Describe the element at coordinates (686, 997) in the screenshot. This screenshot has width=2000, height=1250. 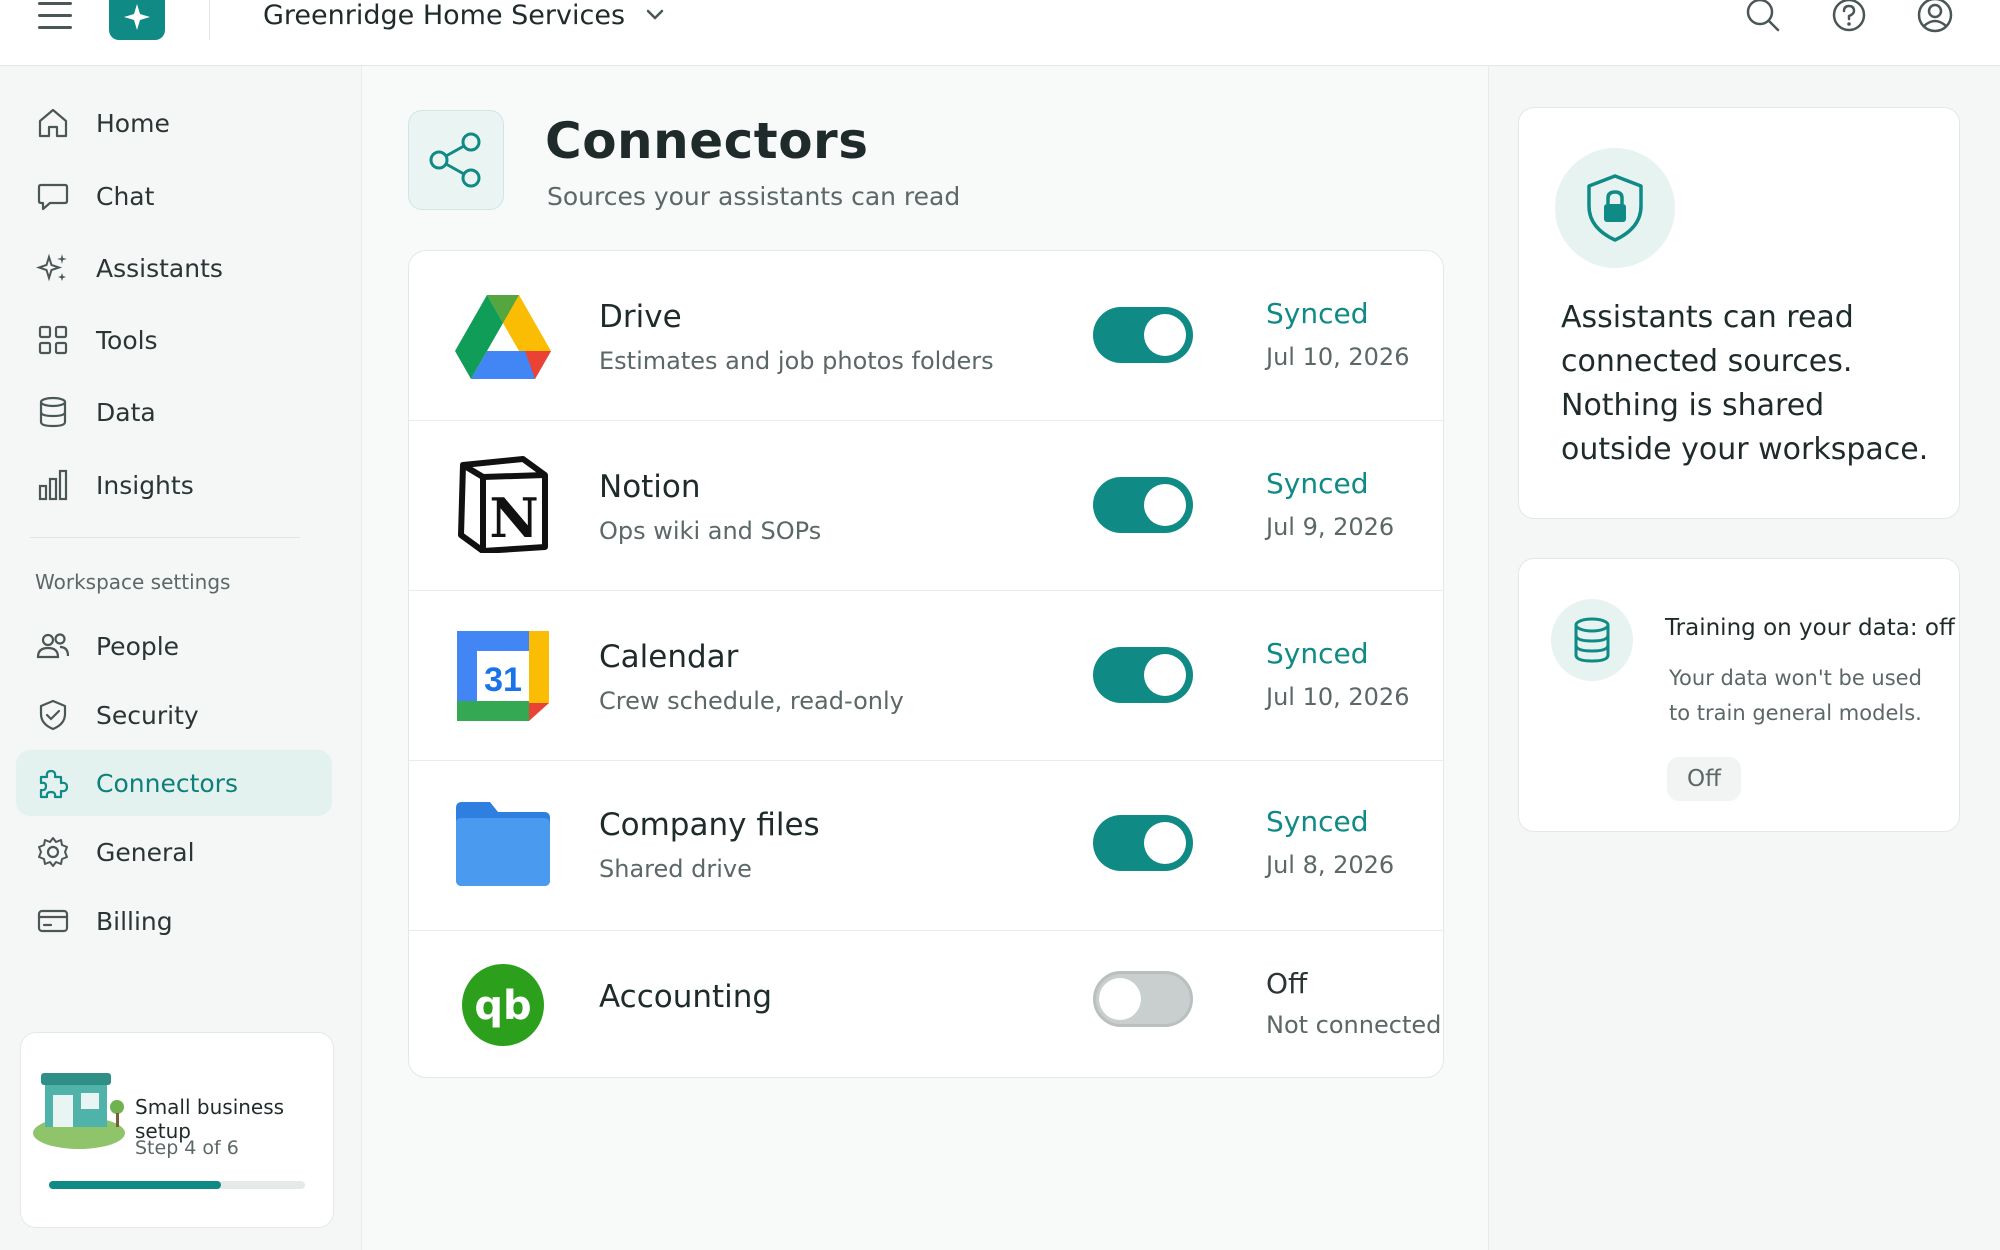
I see `connector-name: Accounting` at that location.